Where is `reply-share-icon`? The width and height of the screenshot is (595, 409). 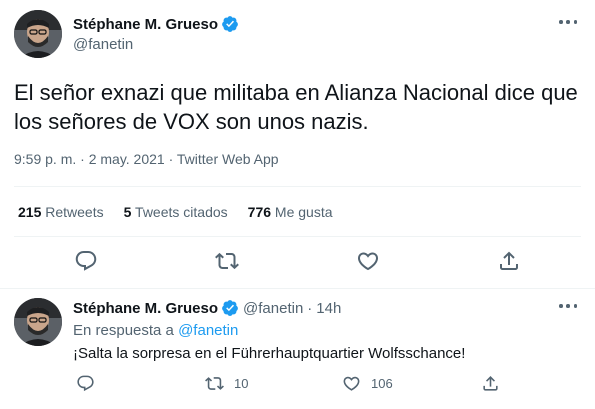 reply-share-icon is located at coordinates (490, 383).